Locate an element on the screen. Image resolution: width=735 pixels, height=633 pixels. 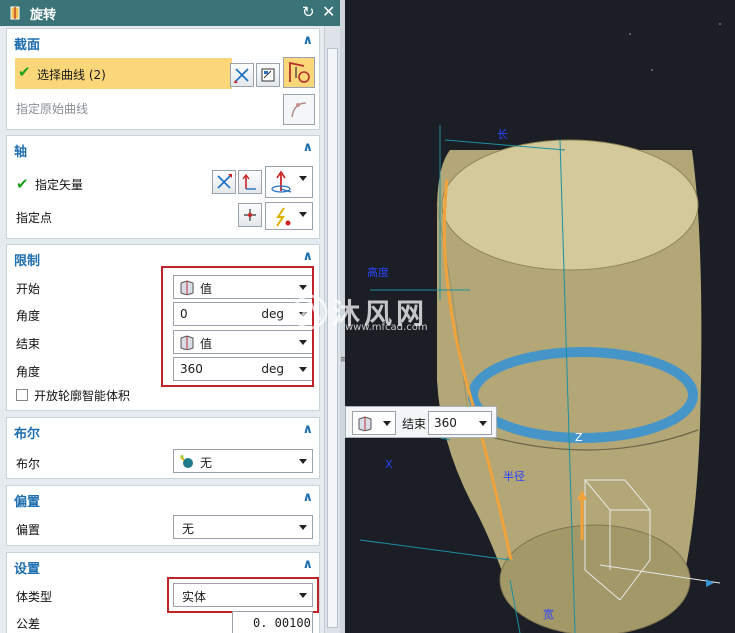
boolean-none-icon is located at coordinates (186, 461).